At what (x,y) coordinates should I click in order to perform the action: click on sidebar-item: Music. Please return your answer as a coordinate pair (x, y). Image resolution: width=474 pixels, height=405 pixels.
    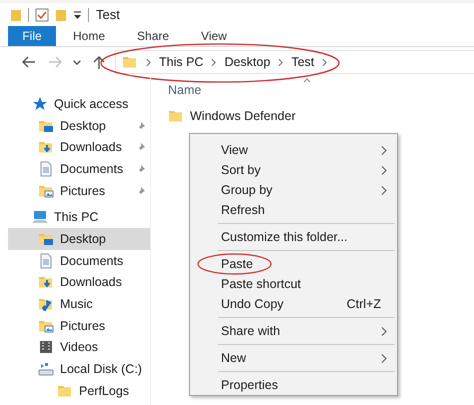
    Looking at the image, I should click on (79, 304).